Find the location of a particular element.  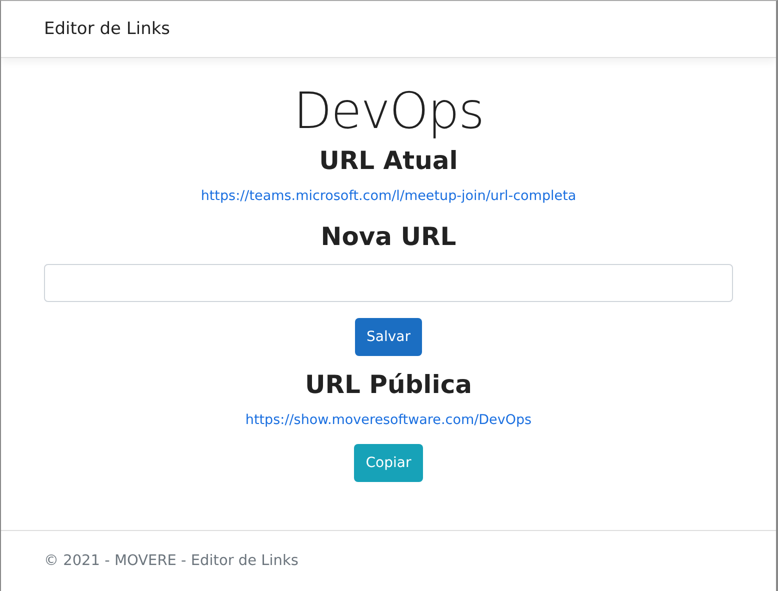

section-heading: URL Atual is located at coordinates (388, 161).